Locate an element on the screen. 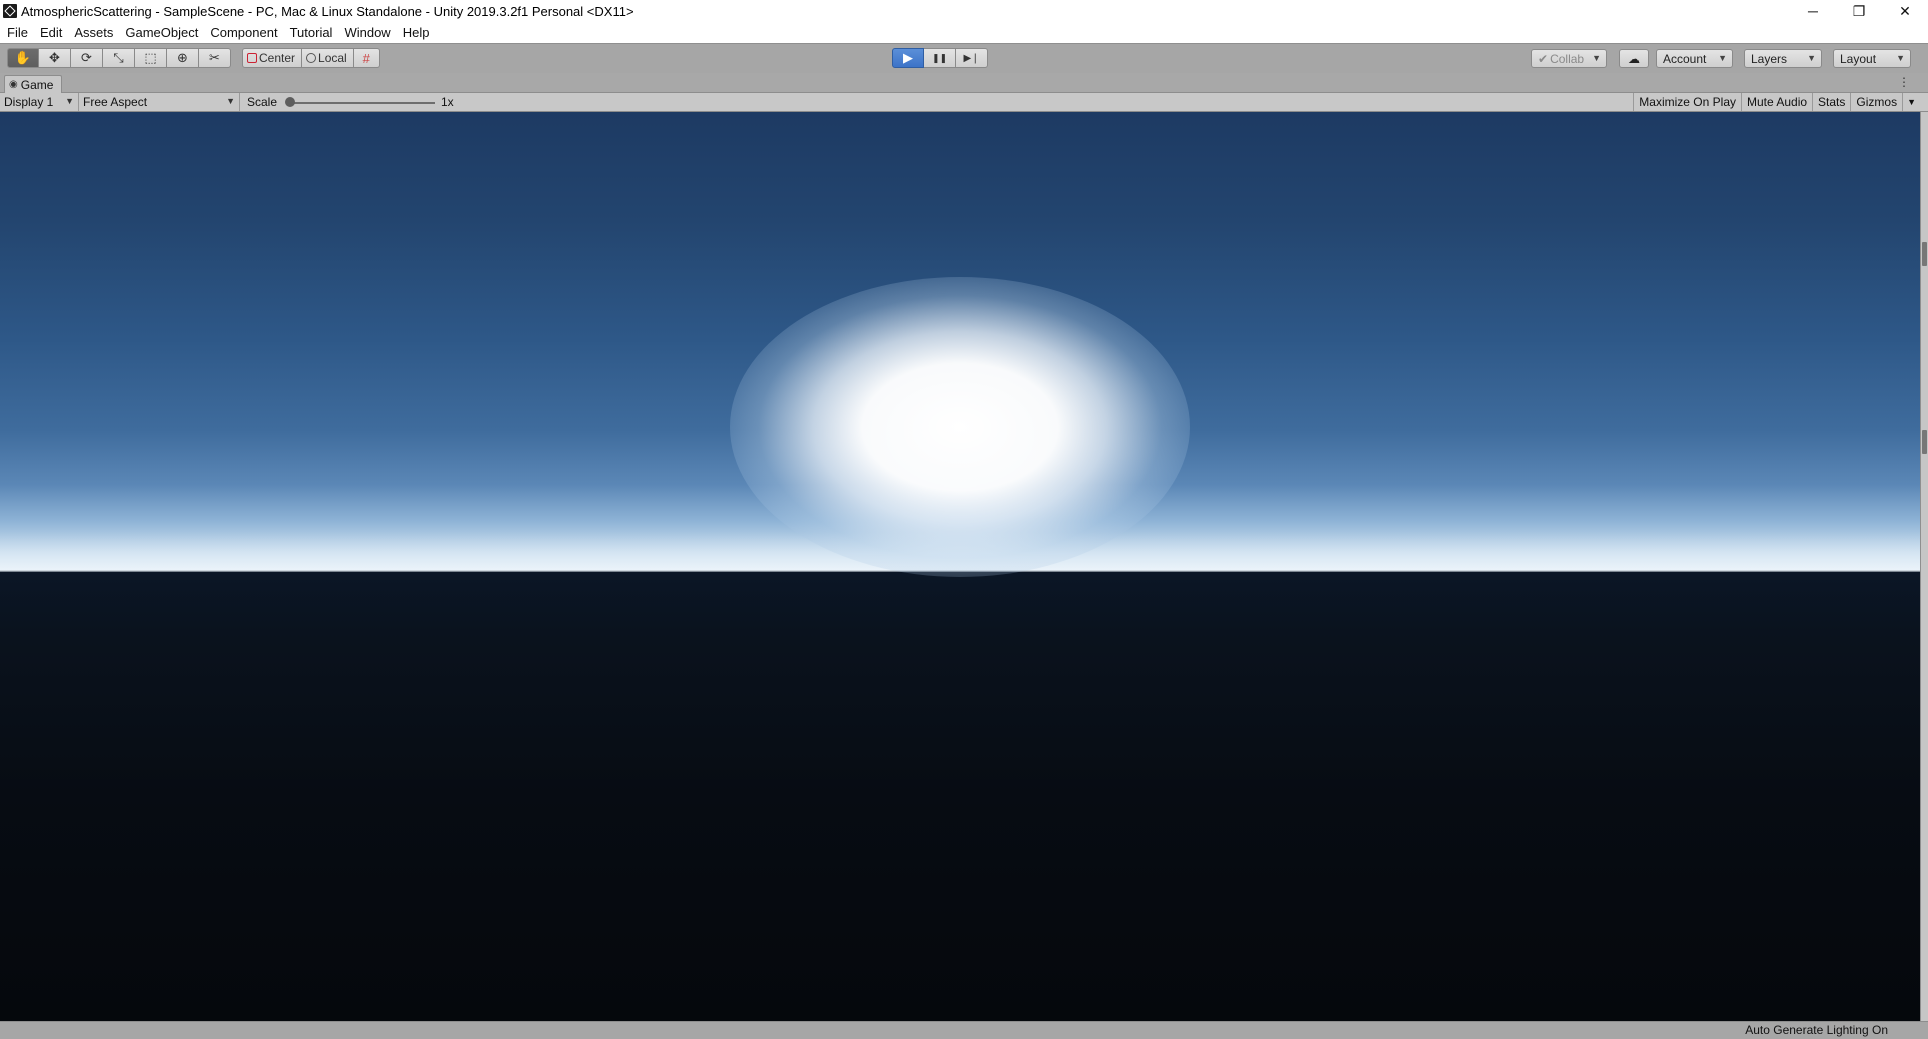 This screenshot has height=1039, width=1928. layout-label: Layout is located at coordinates (1858, 58).